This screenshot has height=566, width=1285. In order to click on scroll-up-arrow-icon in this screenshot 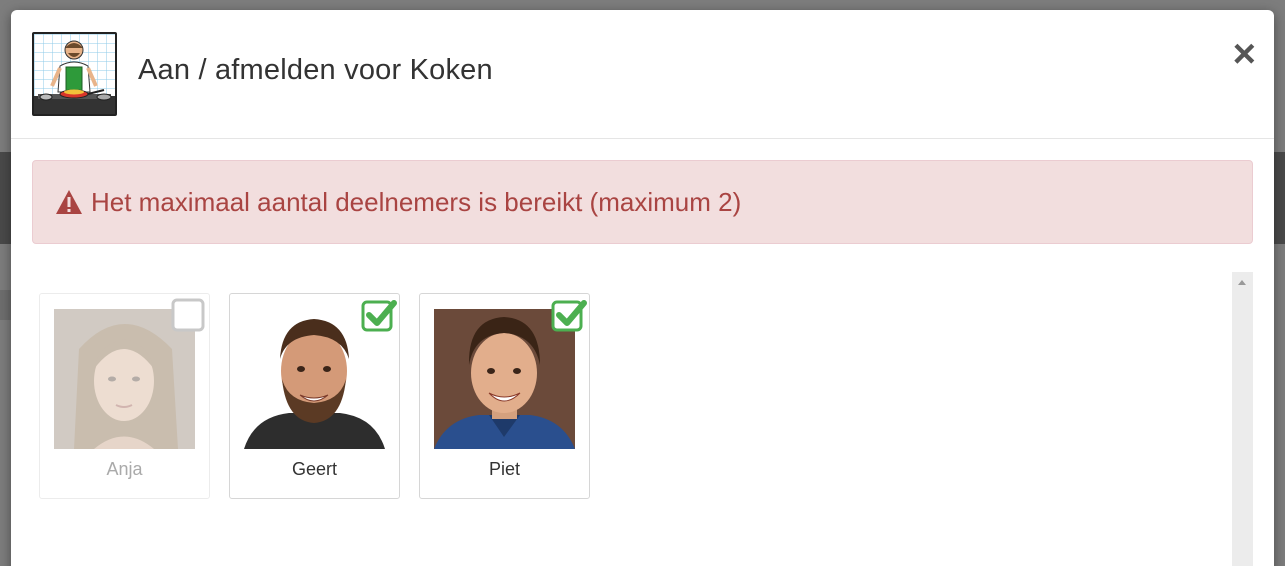, I will do `click(1242, 282)`.